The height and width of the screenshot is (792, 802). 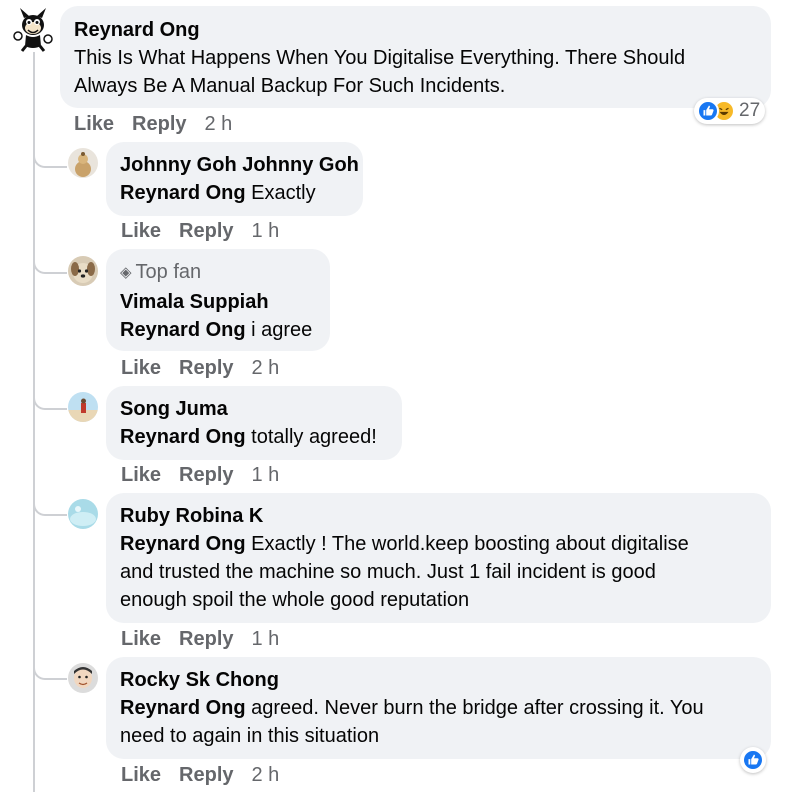 What do you see at coordinates (250, 736) in the screenshot?
I see `reply-text: need to again in this situation` at bounding box center [250, 736].